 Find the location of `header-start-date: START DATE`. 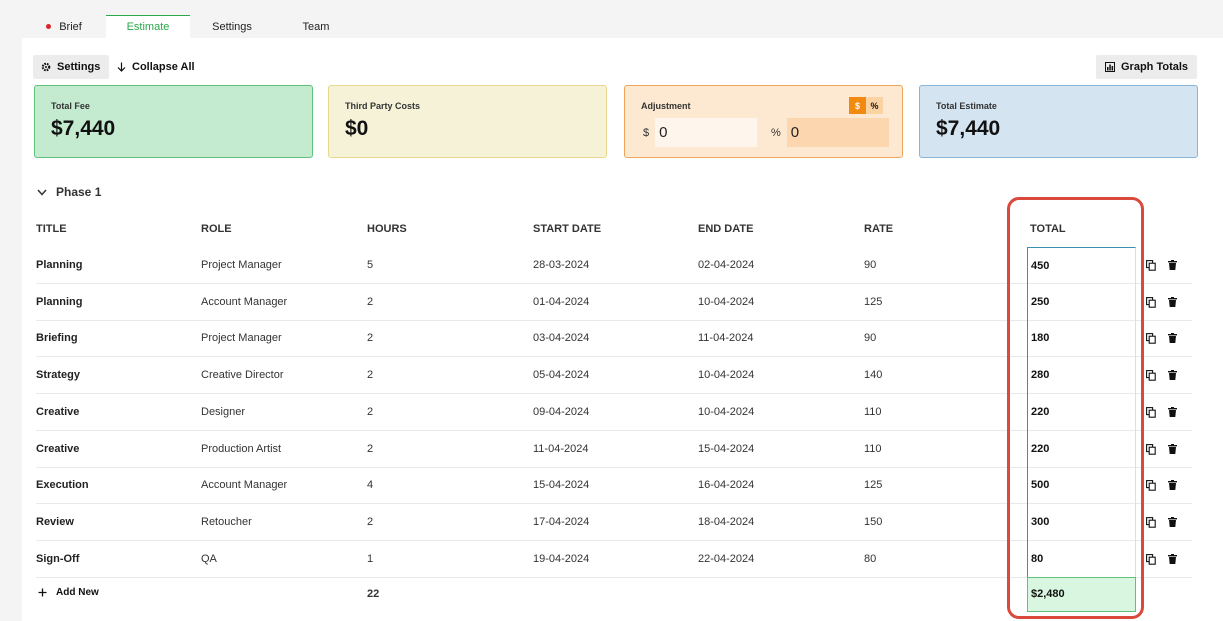

header-start-date: START DATE is located at coordinates (567, 229).